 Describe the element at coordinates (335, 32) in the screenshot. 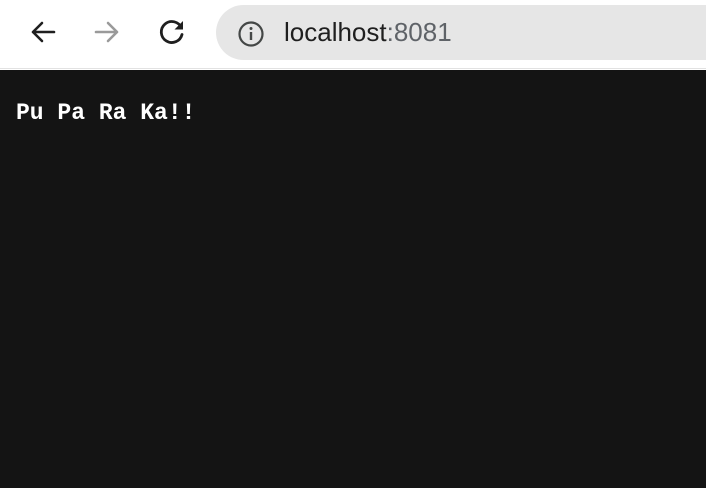

I see `url-host: localhost` at that location.